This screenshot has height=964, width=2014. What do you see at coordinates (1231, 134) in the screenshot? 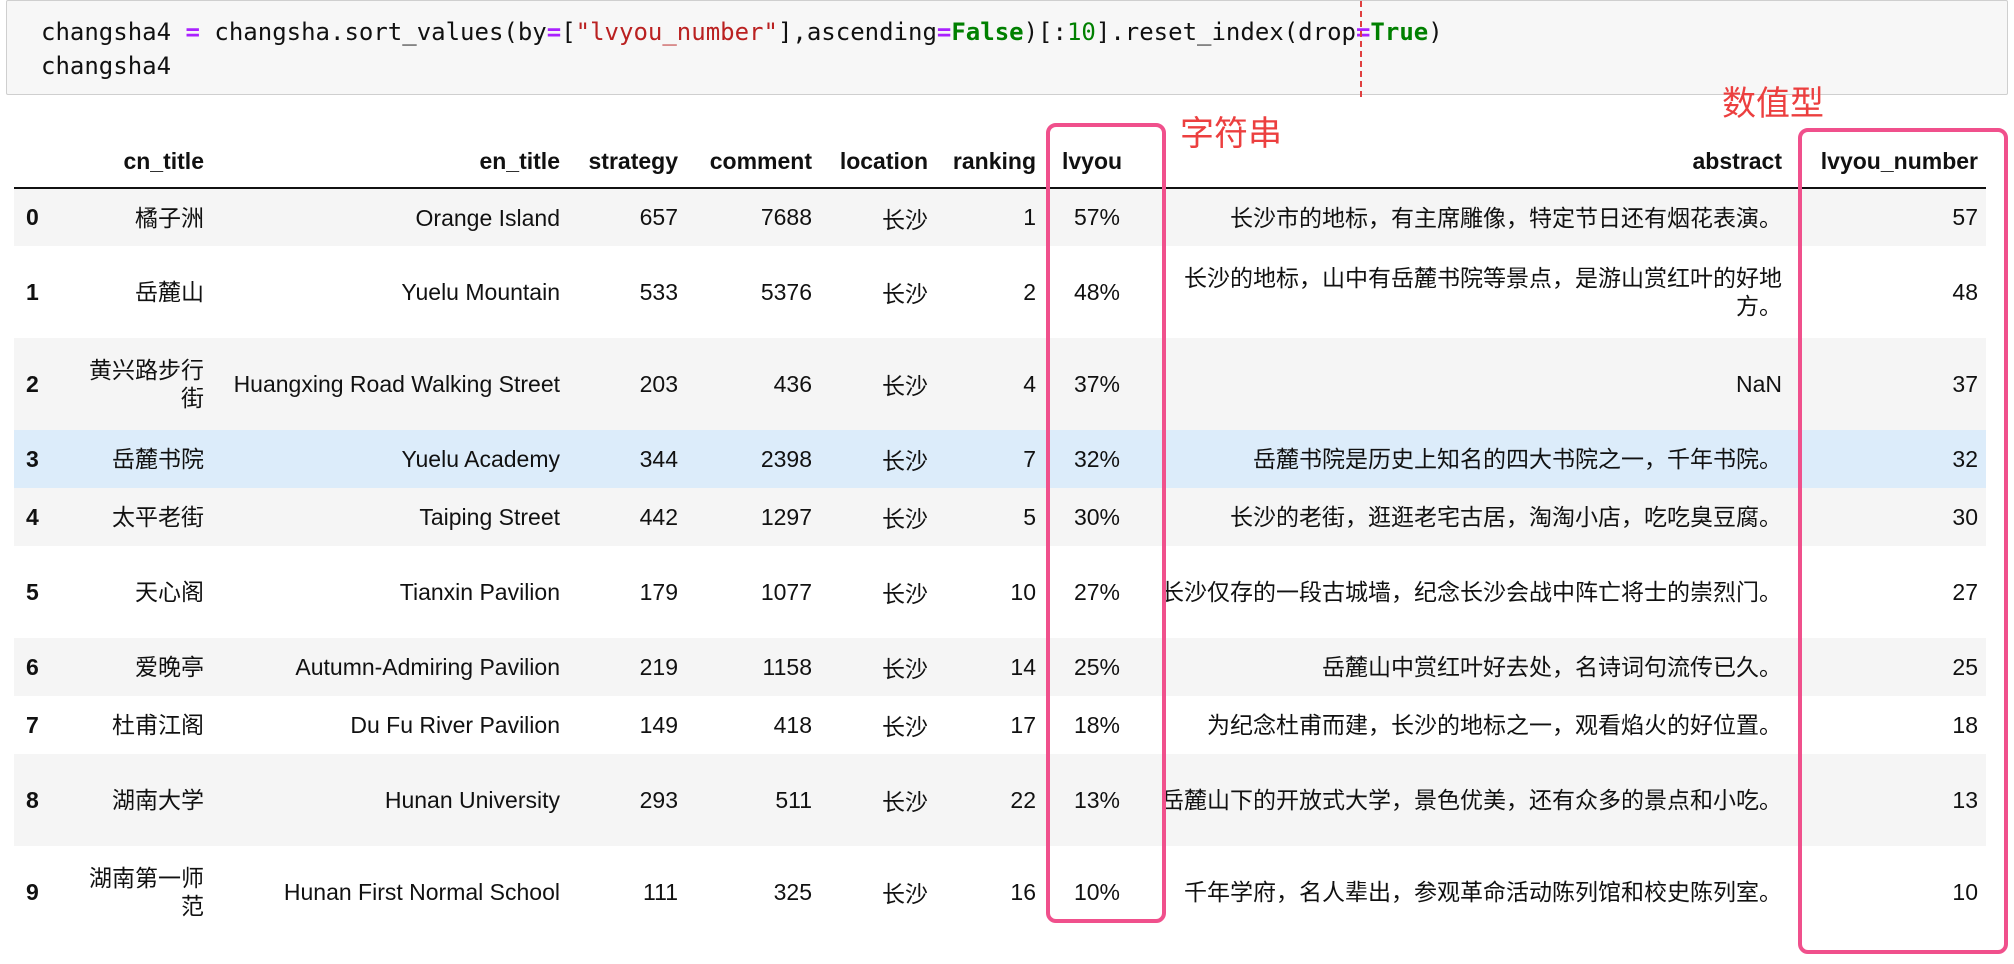
I see `string-type-annotation: 字符串` at bounding box center [1231, 134].